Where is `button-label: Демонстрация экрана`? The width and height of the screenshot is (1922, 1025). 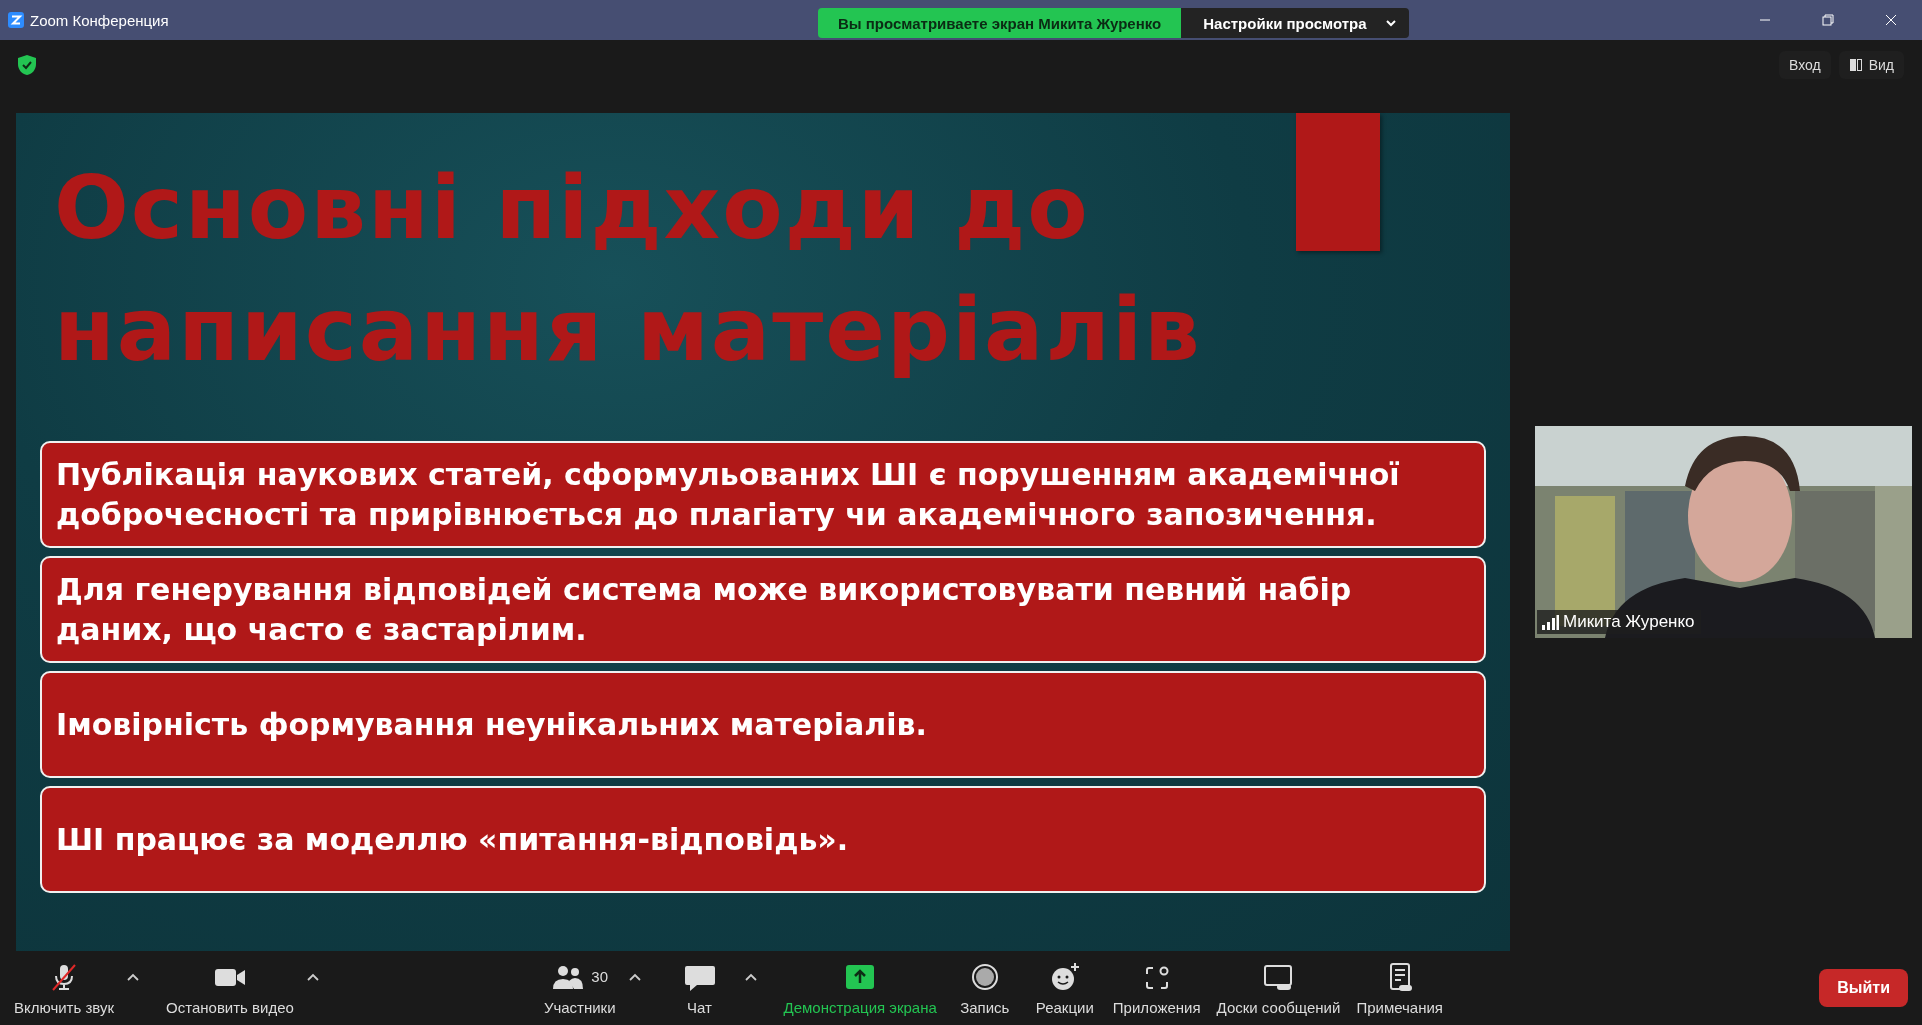 button-label: Демонстрация экрана is located at coordinates (860, 1007).